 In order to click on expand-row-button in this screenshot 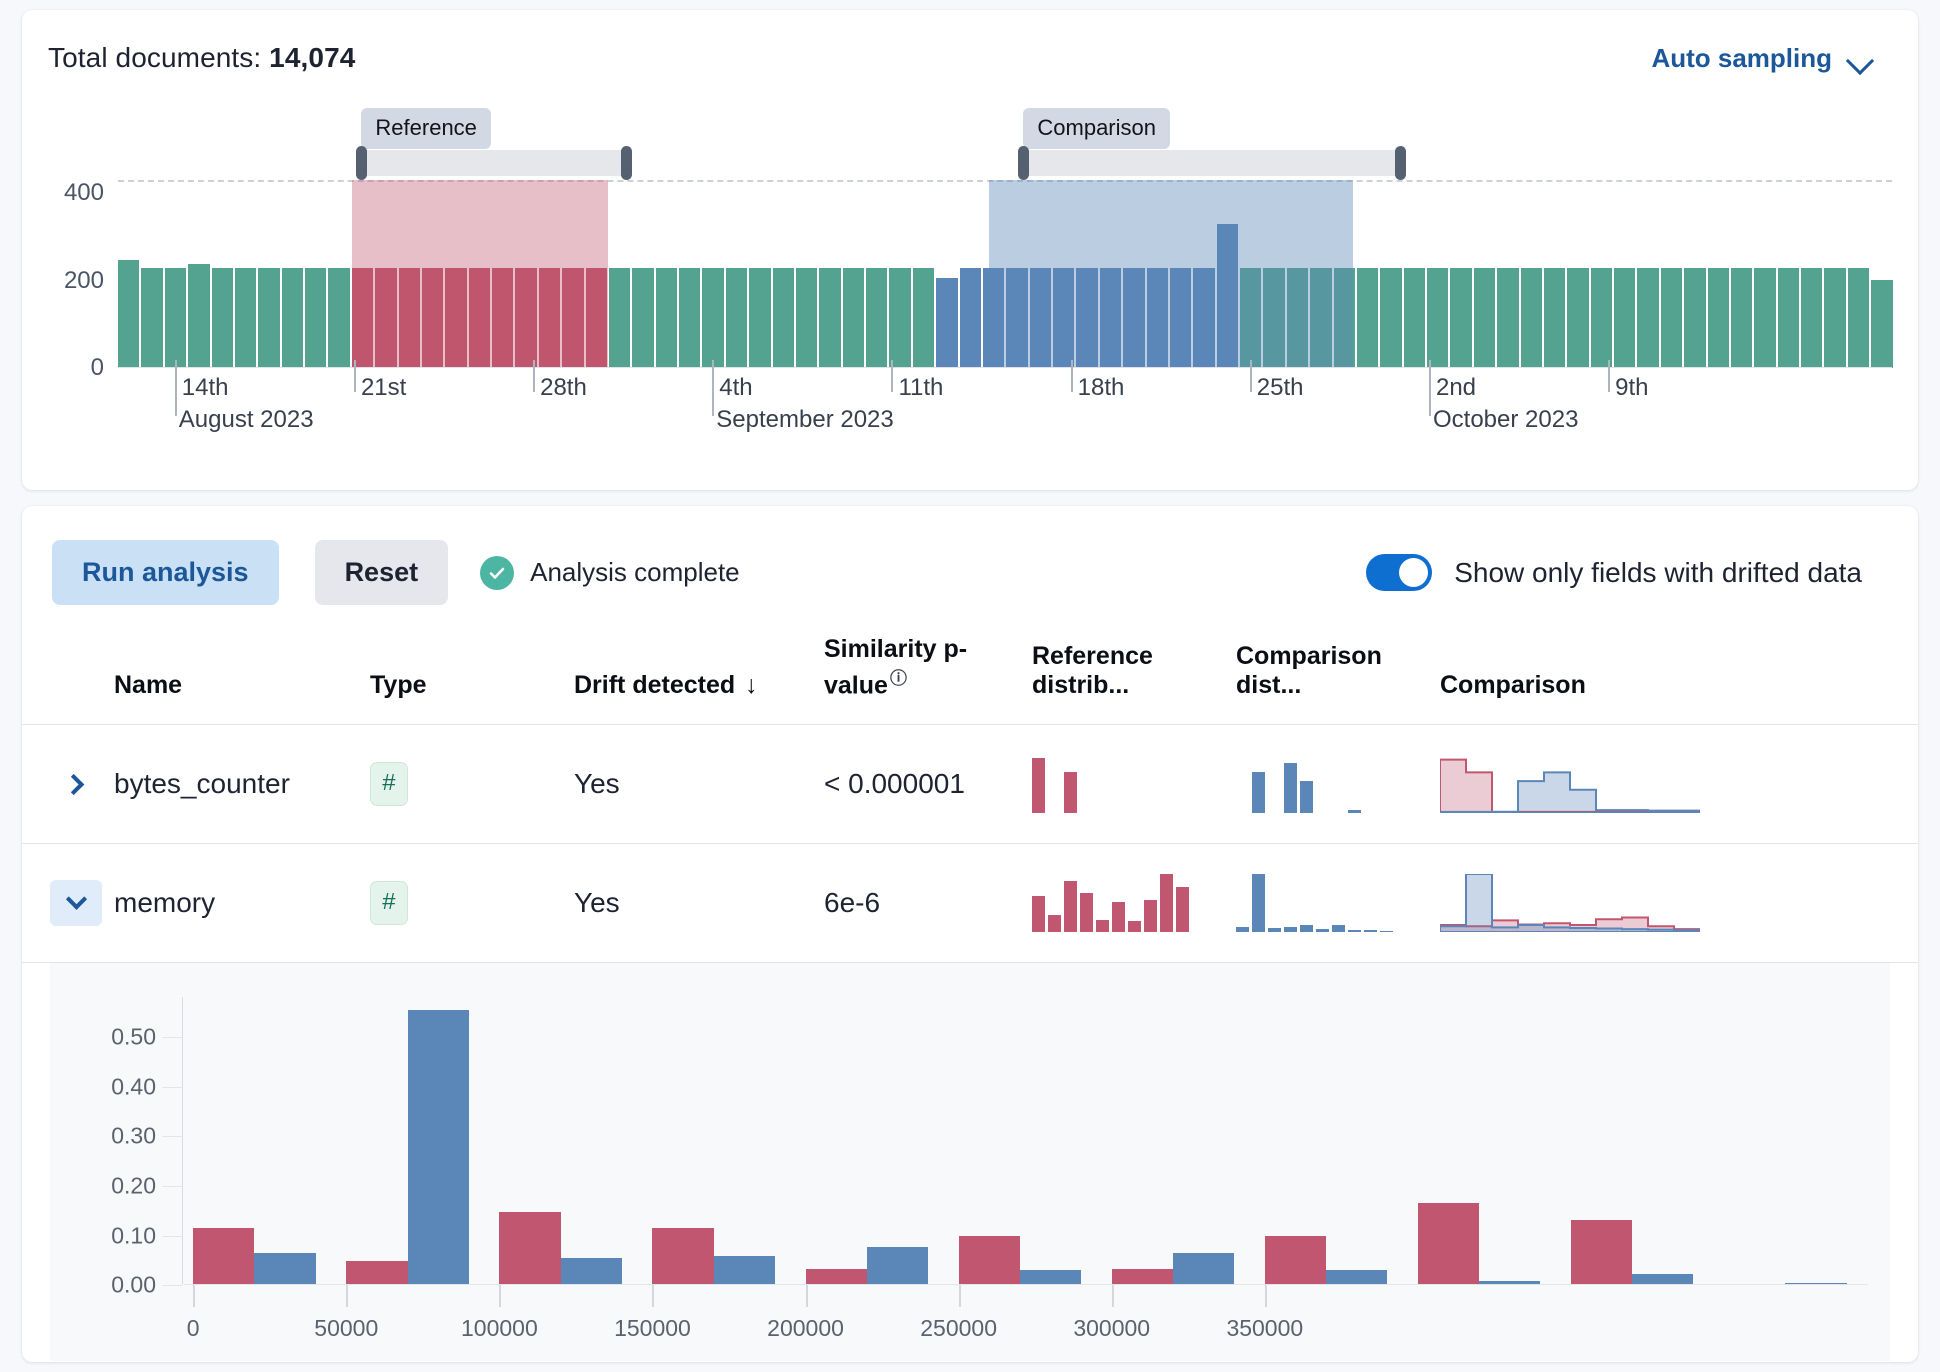, I will do `click(76, 784)`.